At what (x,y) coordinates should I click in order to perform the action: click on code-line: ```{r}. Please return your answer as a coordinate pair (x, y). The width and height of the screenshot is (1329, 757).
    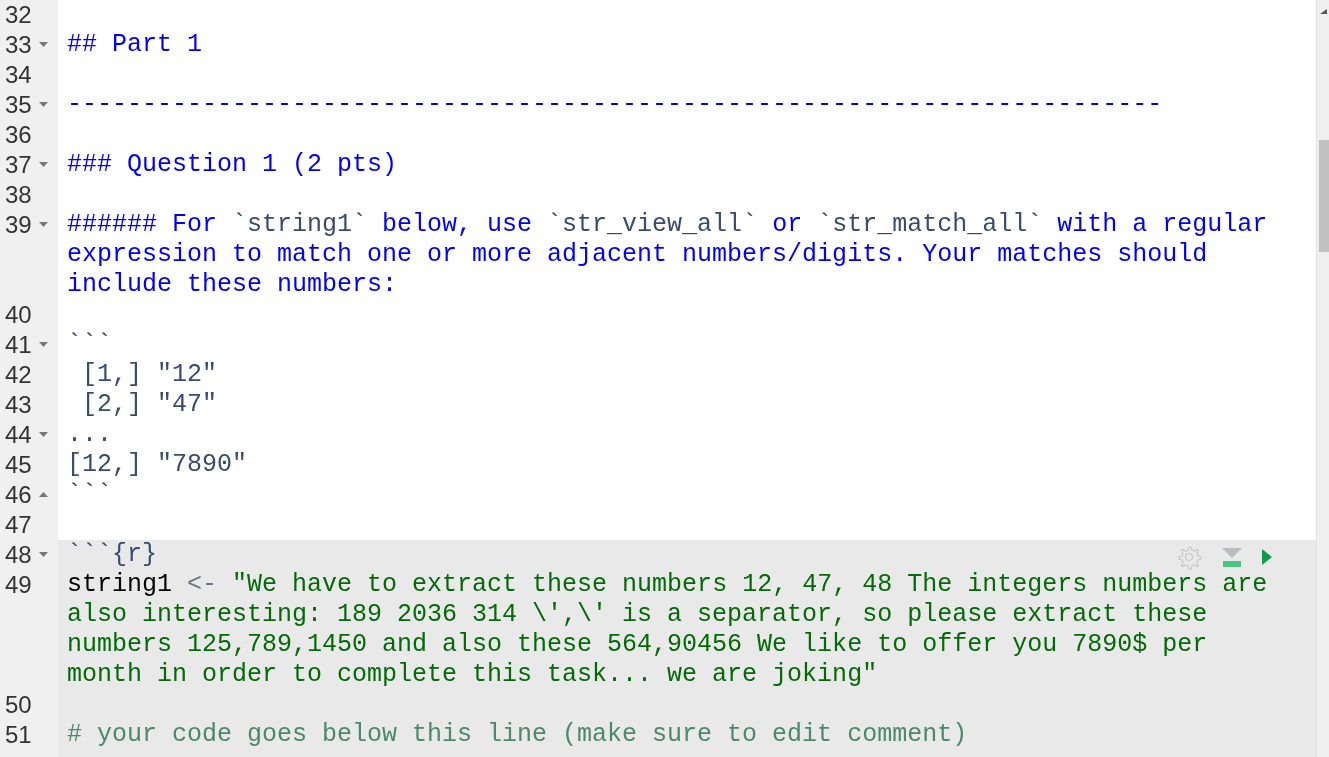
    Looking at the image, I should click on (112, 555).